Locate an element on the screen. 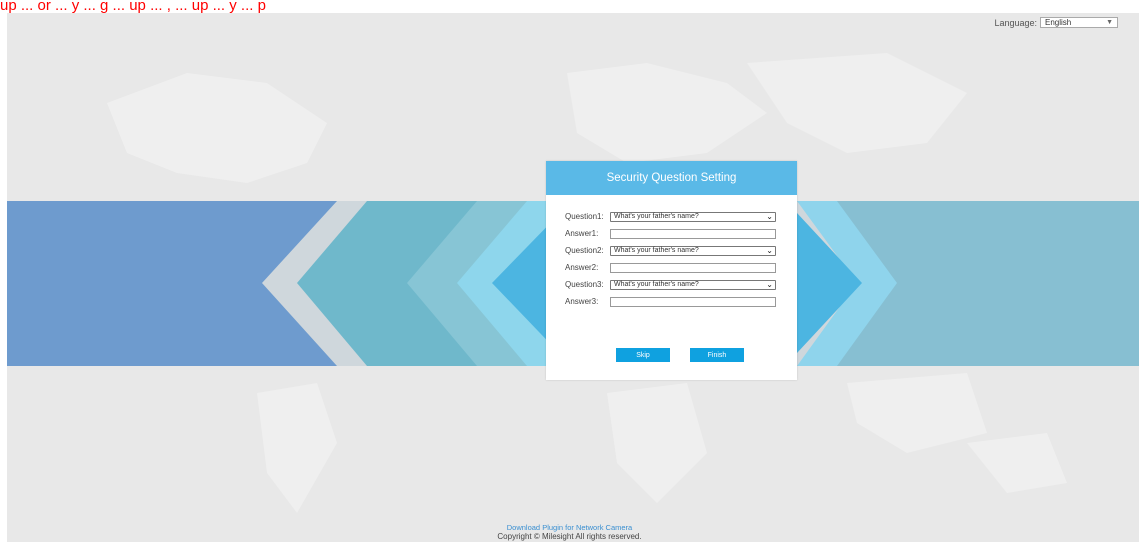  answer-label: Answer2: is located at coordinates (582, 267).